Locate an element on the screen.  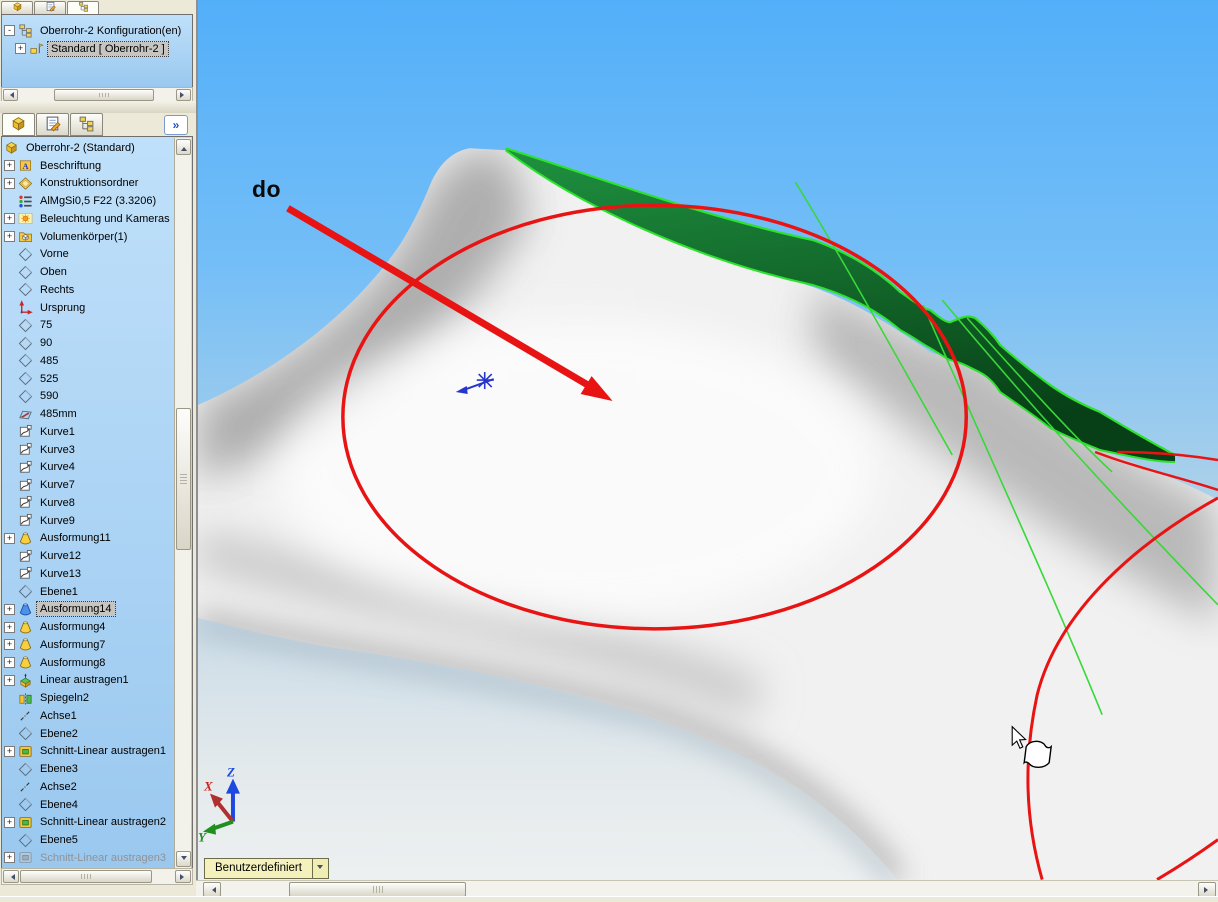
tree-row: Oberrohr-2 (Standard) is located at coordinates (89, 148).